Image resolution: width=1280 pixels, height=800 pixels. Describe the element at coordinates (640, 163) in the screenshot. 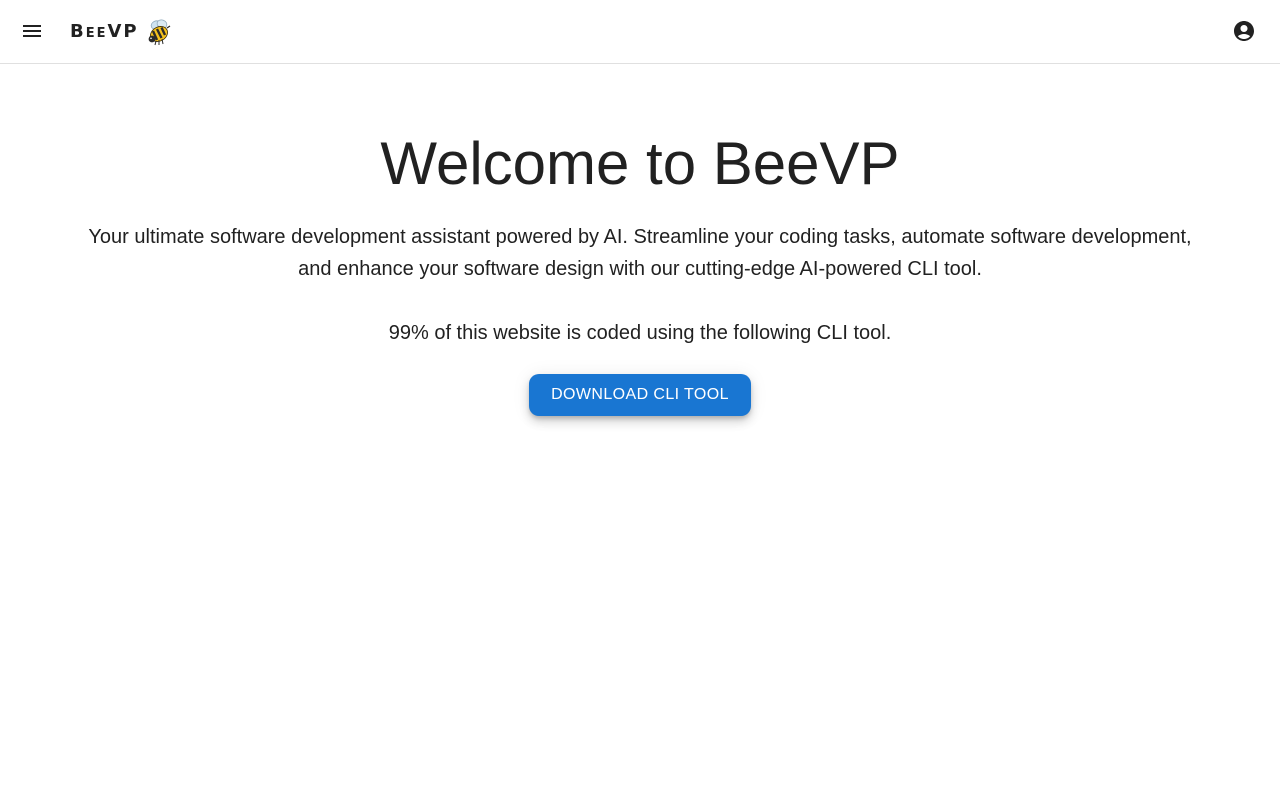

I see `page-title: Welcome to BeeVP` at that location.